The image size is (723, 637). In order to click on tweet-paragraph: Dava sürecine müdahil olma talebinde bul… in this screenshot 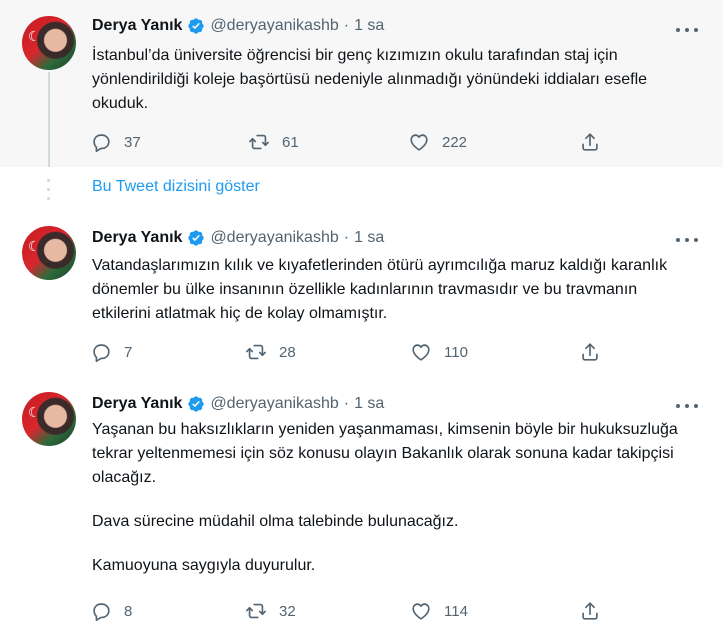, I will do `click(275, 521)`.